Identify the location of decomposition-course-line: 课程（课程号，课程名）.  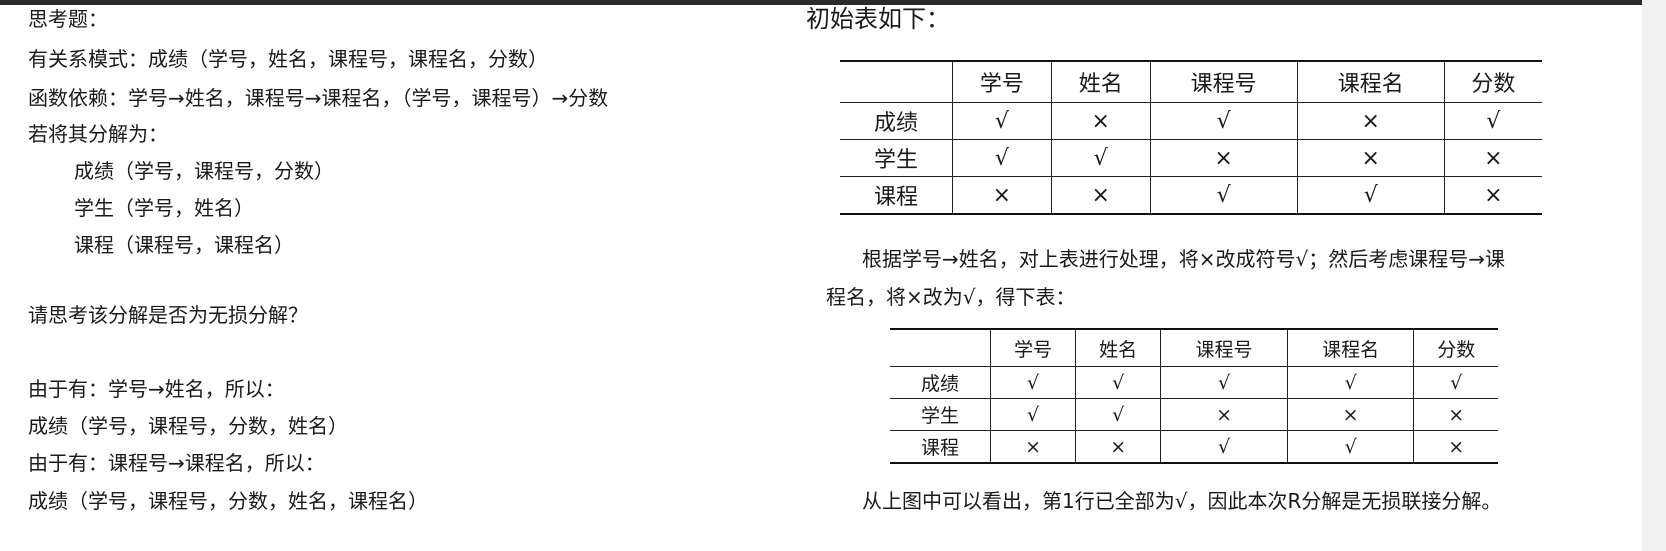
(184, 245).